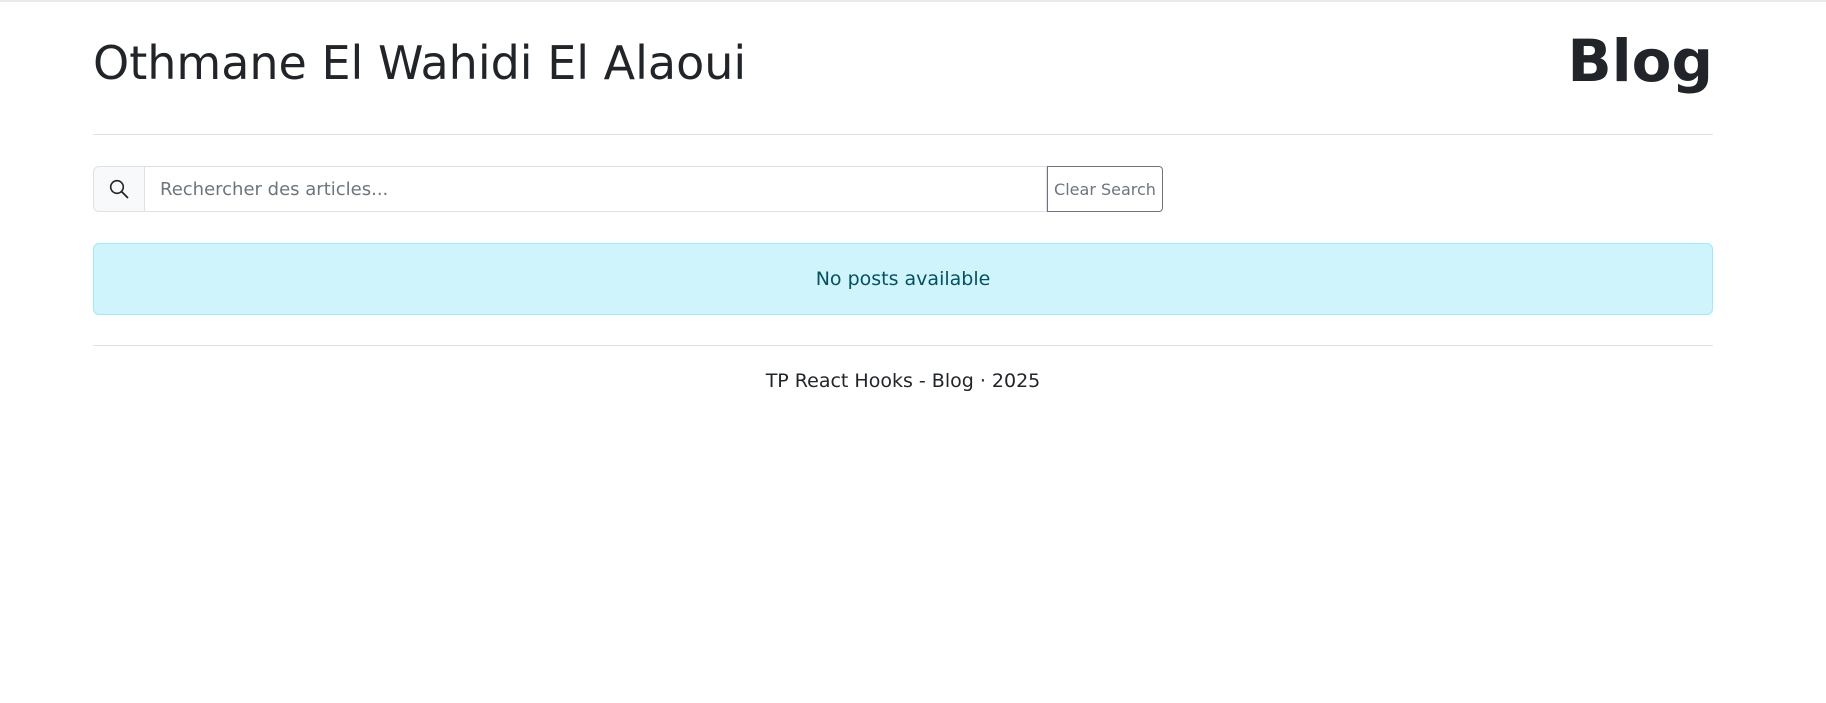 This screenshot has width=1826, height=703. What do you see at coordinates (903, 368) in the screenshot?
I see `page-footer: TP React Hooks - Blog · 2025` at bounding box center [903, 368].